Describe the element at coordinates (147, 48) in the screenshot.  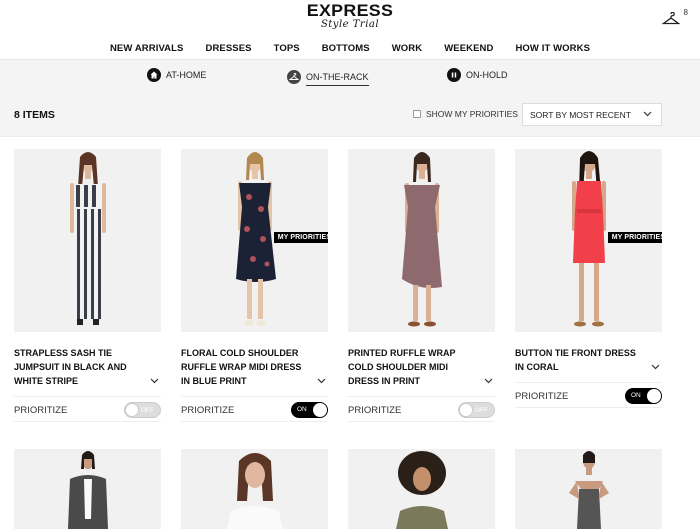
I see `nav-new-arrivals: NEW ARRIVALS` at that location.